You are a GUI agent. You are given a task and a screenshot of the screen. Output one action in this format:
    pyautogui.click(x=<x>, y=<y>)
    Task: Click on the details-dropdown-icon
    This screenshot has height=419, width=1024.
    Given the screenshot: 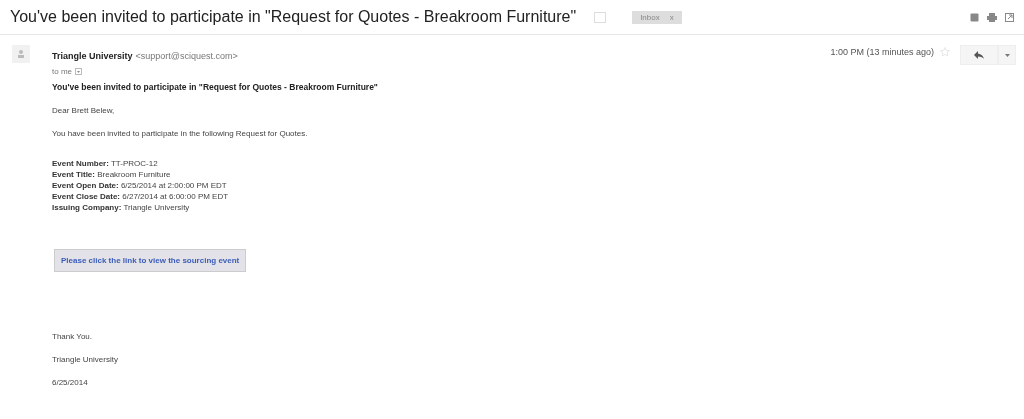 What is the action you would take?
    pyautogui.click(x=78, y=71)
    